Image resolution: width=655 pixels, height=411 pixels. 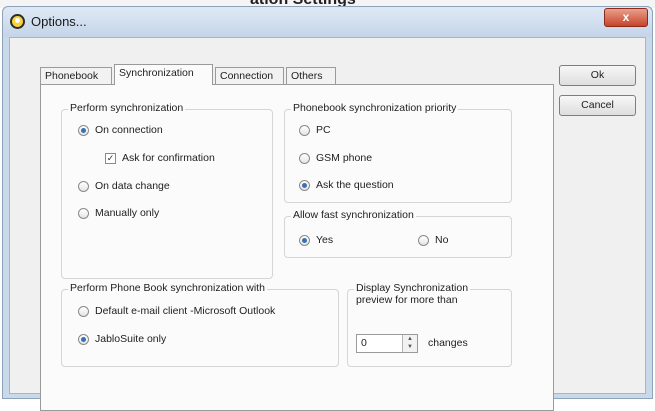 I want to click on close-button: x, so click(x=626, y=17).